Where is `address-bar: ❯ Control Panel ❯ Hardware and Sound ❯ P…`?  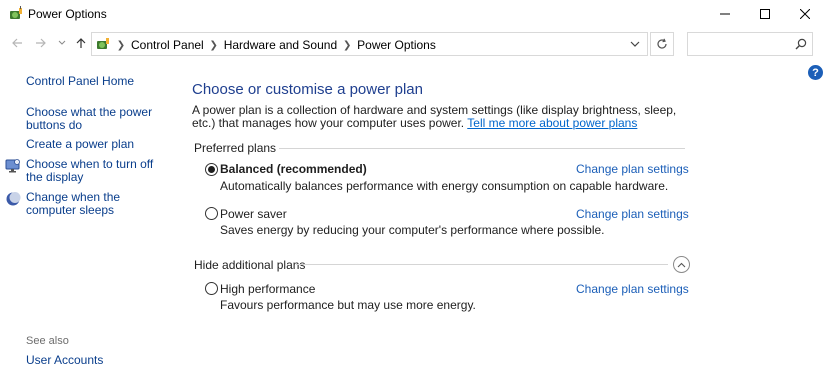
address-bar: ❯ Control Panel ❯ Hardware and Sound ❯ P… is located at coordinates (369, 44).